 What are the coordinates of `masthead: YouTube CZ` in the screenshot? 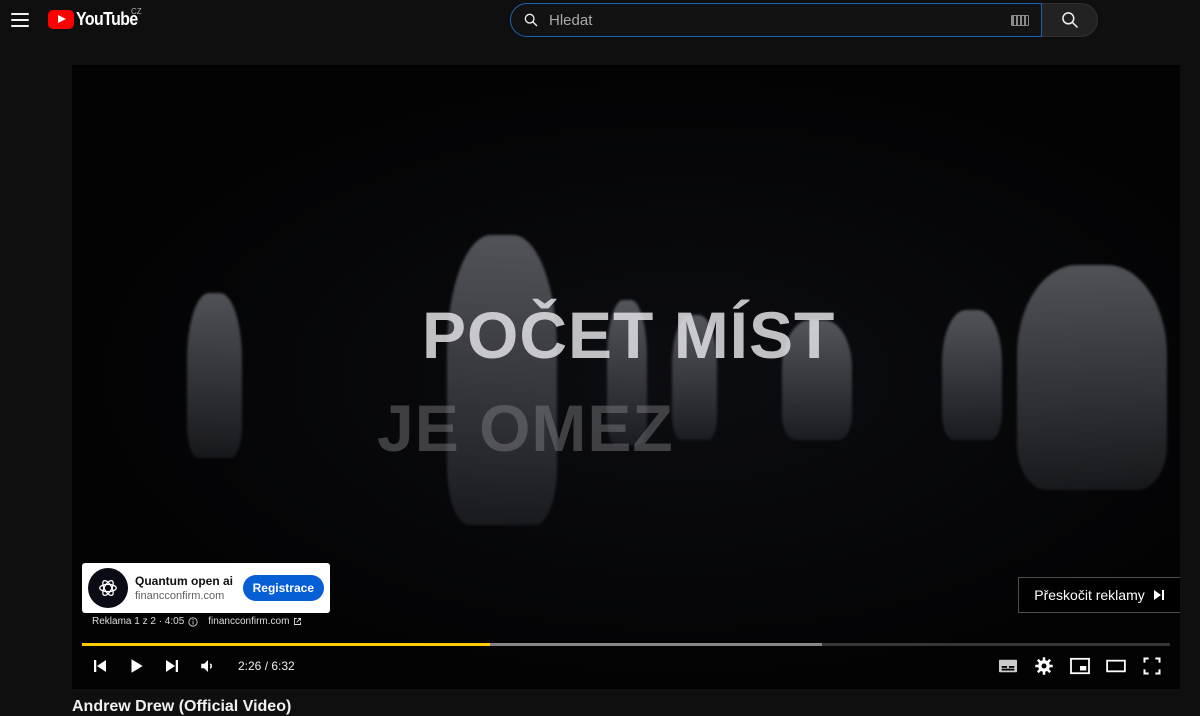 It's located at (600, 20).